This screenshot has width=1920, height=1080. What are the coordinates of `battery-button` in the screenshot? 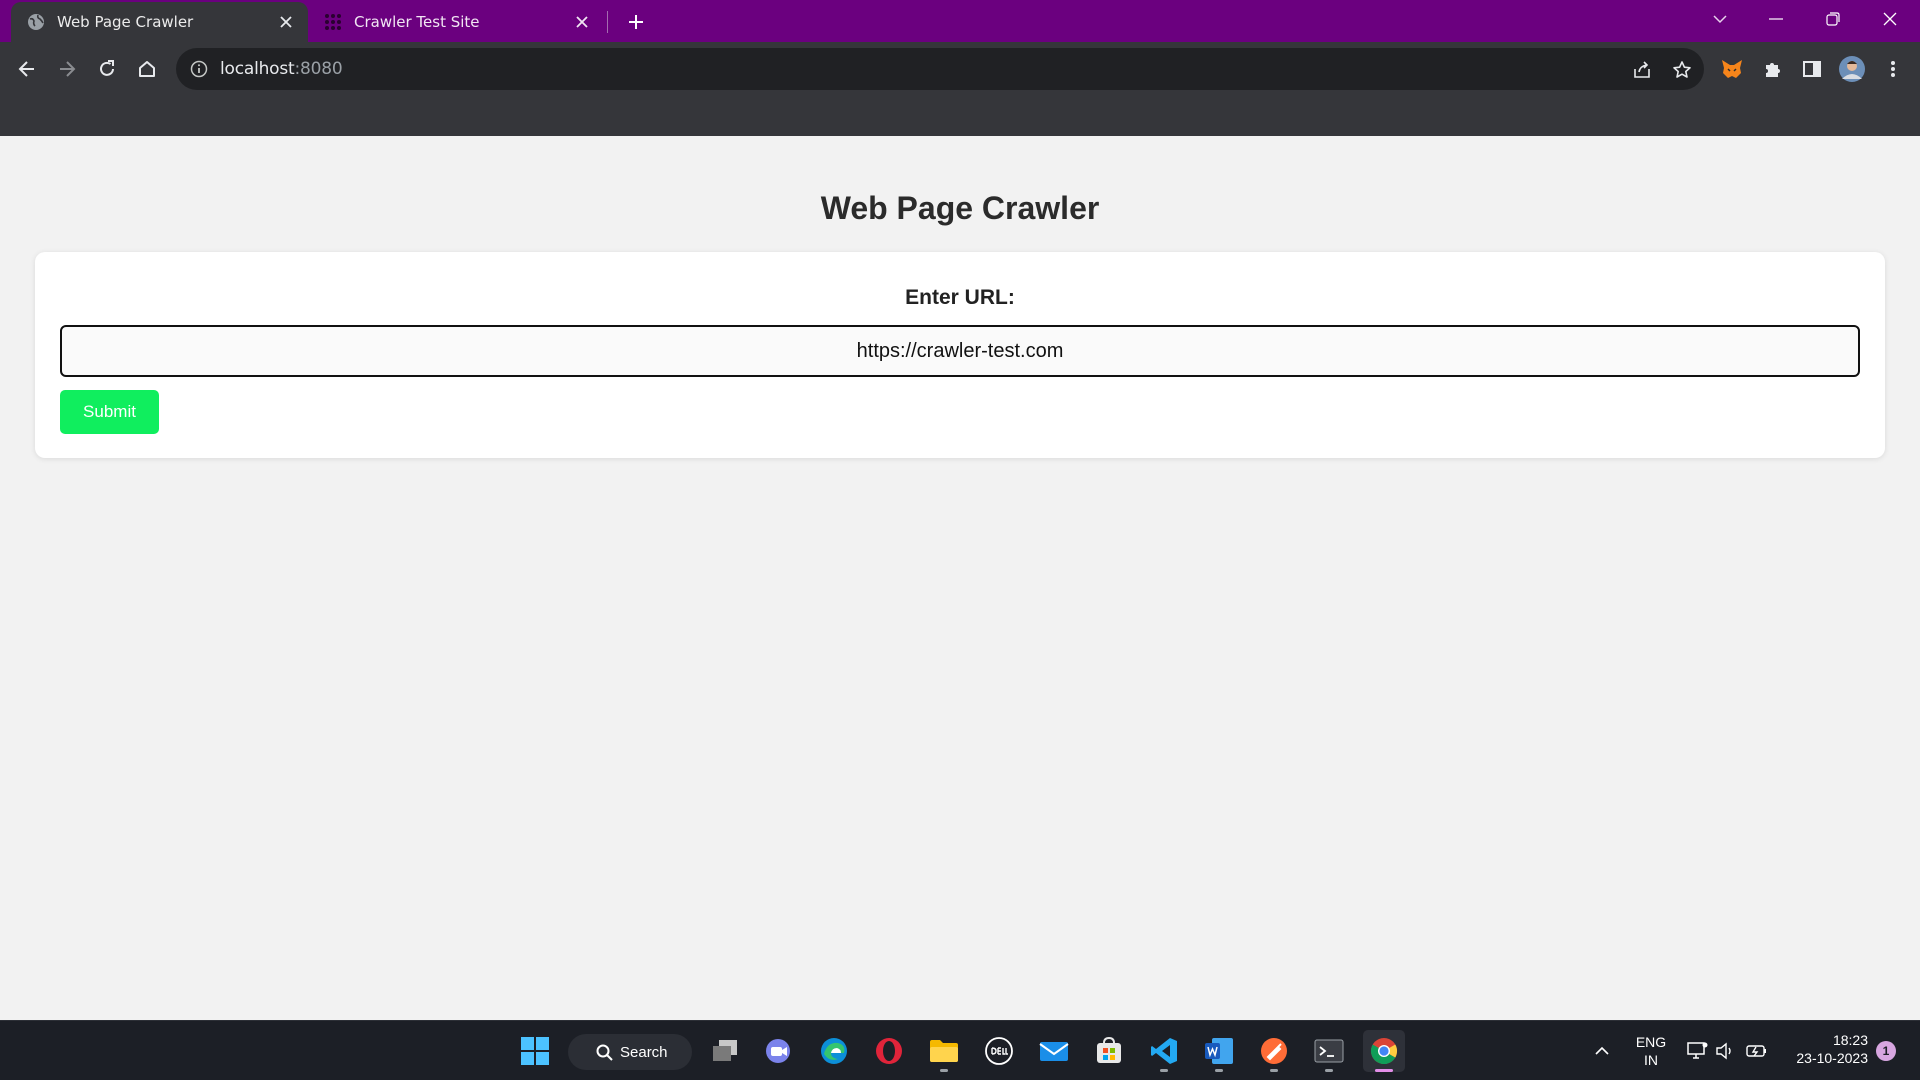 It's located at (1757, 1051).